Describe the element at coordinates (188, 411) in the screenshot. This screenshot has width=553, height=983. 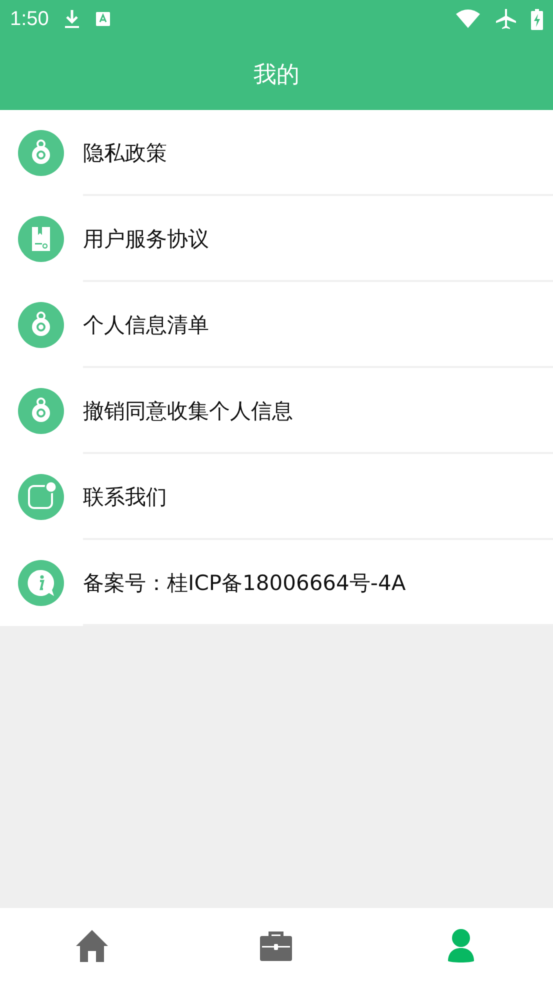
I see `menu-item: 撤销同意收集个人信息` at that location.